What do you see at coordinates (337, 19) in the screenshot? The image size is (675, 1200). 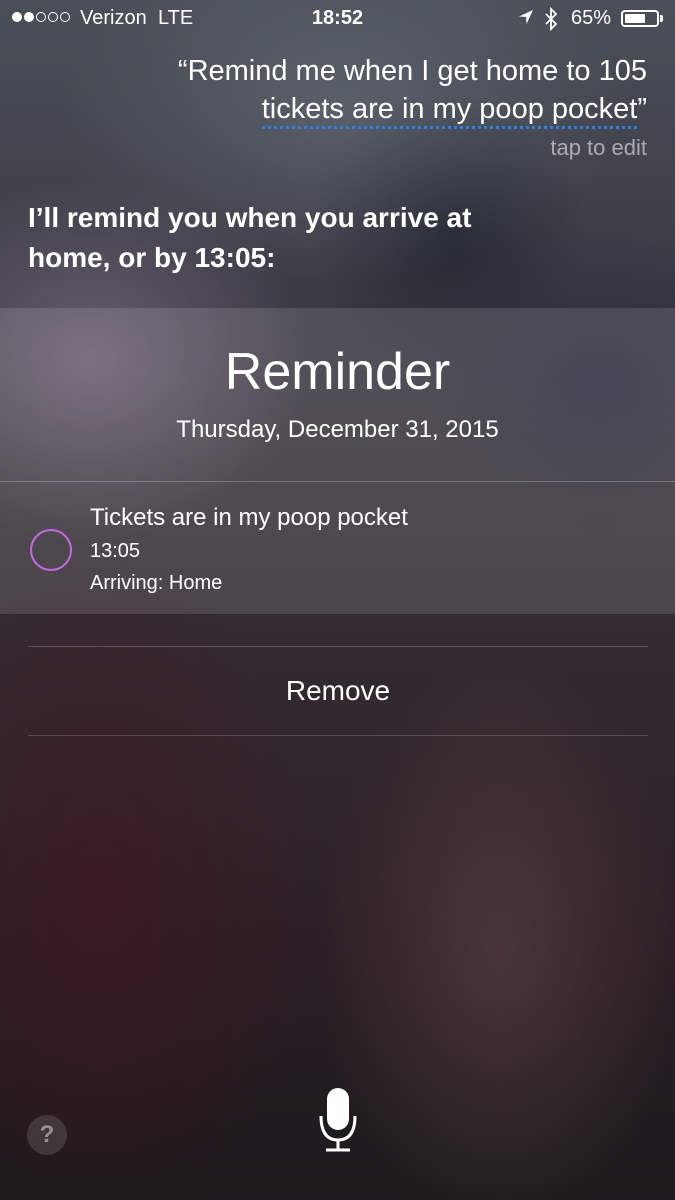 I see `status-bar: Verizon LTE 18:52 65%` at bounding box center [337, 19].